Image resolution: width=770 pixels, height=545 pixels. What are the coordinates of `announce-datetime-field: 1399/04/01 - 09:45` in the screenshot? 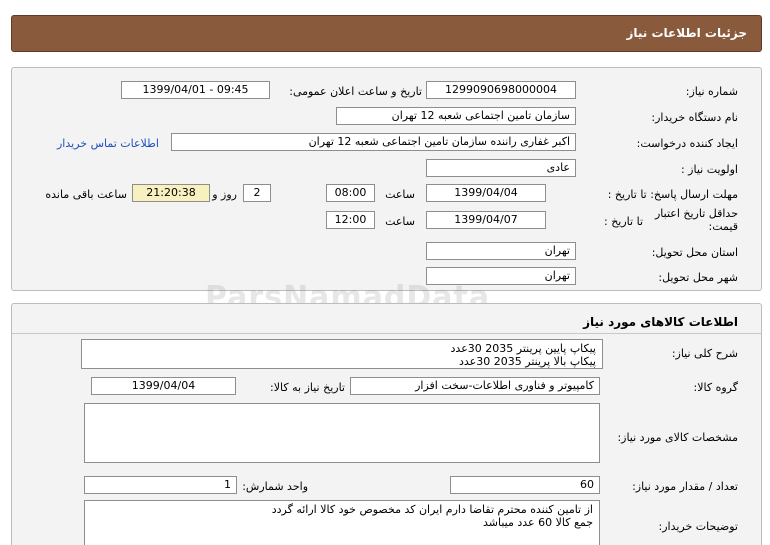 It's located at (195, 90).